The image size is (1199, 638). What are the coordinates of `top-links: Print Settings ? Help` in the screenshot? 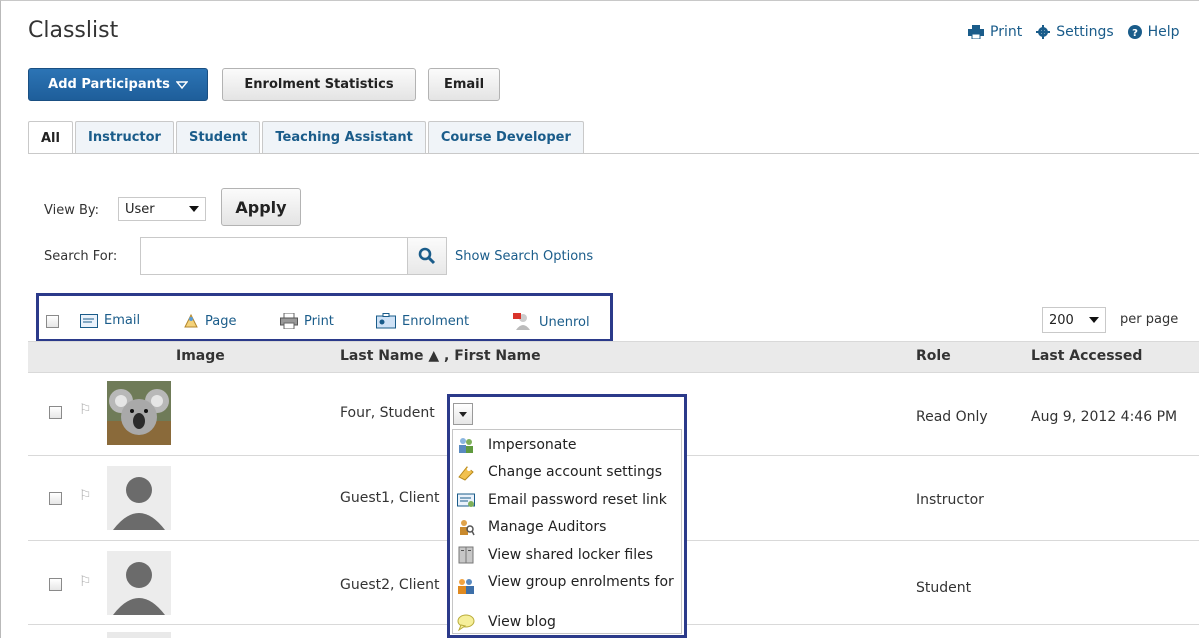 It's located at (1074, 32).